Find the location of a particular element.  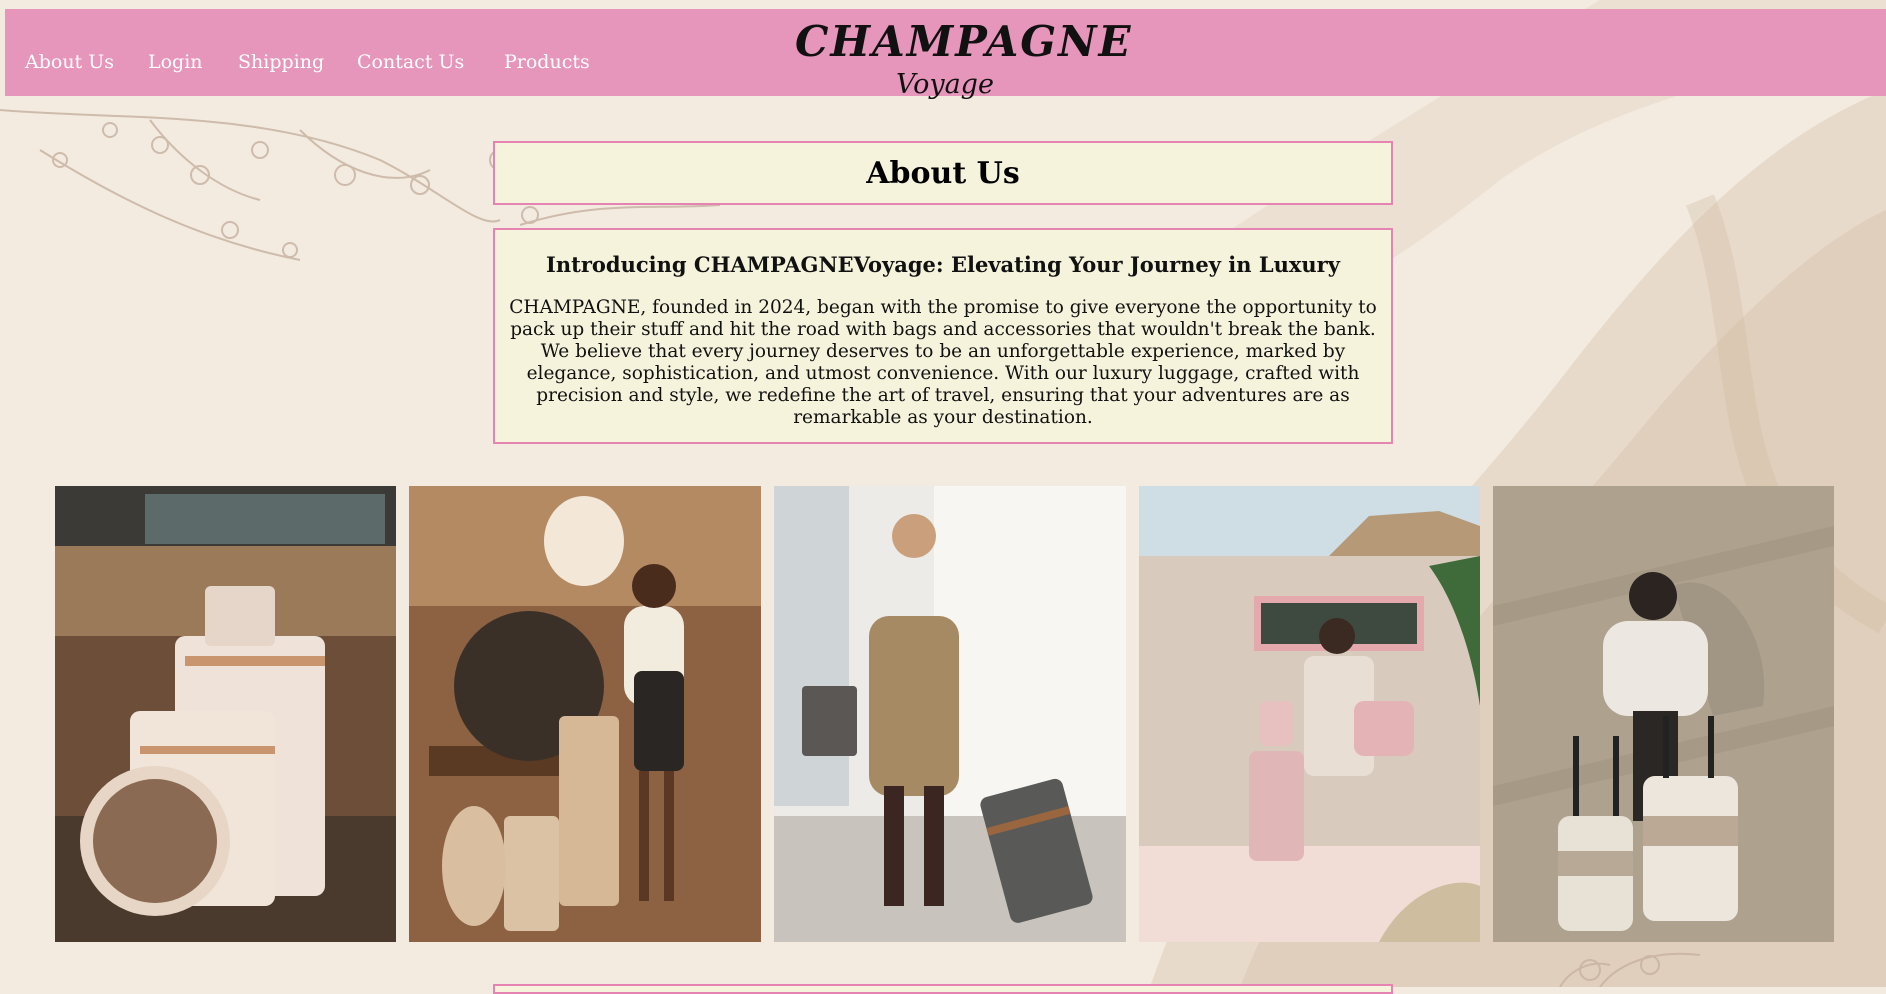

woman-white-suitcases-photo is located at coordinates (1663, 714).